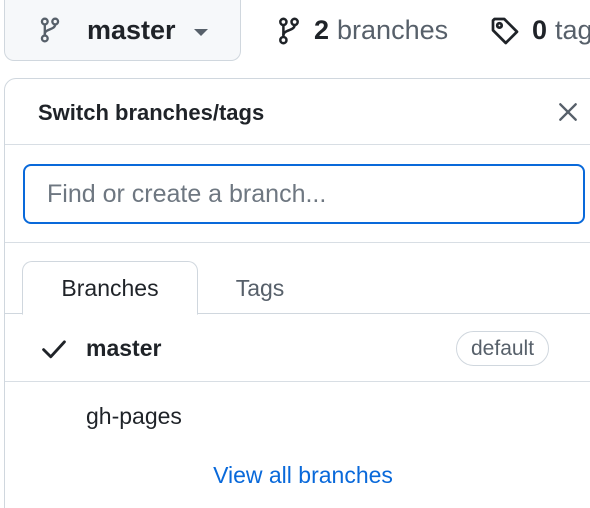  What do you see at coordinates (503, 348) in the screenshot?
I see `default-badge: default` at bounding box center [503, 348].